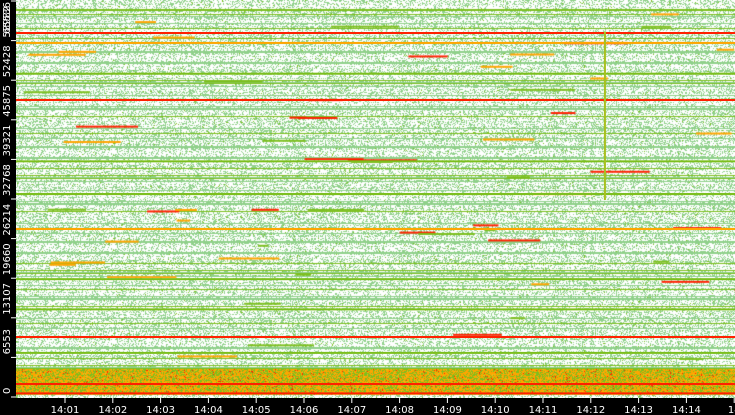 This screenshot has width=735, height=415. I want to click on x-tick-label: 14:02, so click(112, 410).